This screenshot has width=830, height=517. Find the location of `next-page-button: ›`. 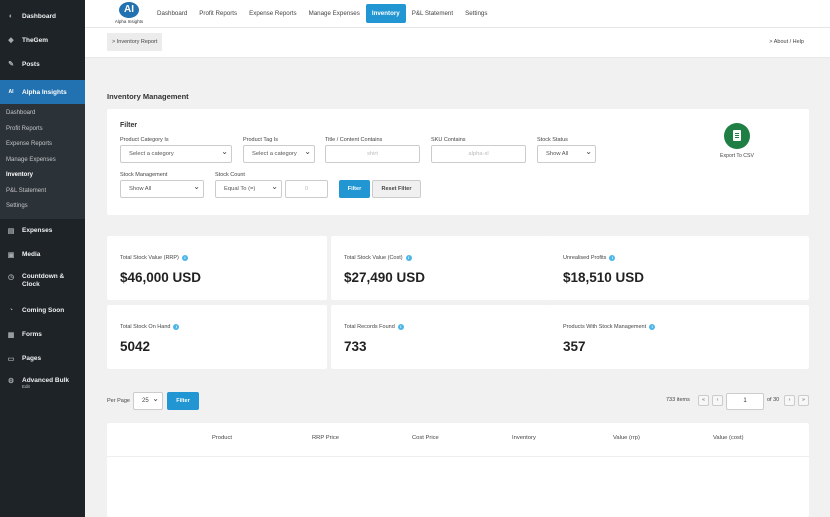

next-page-button: › is located at coordinates (789, 400).